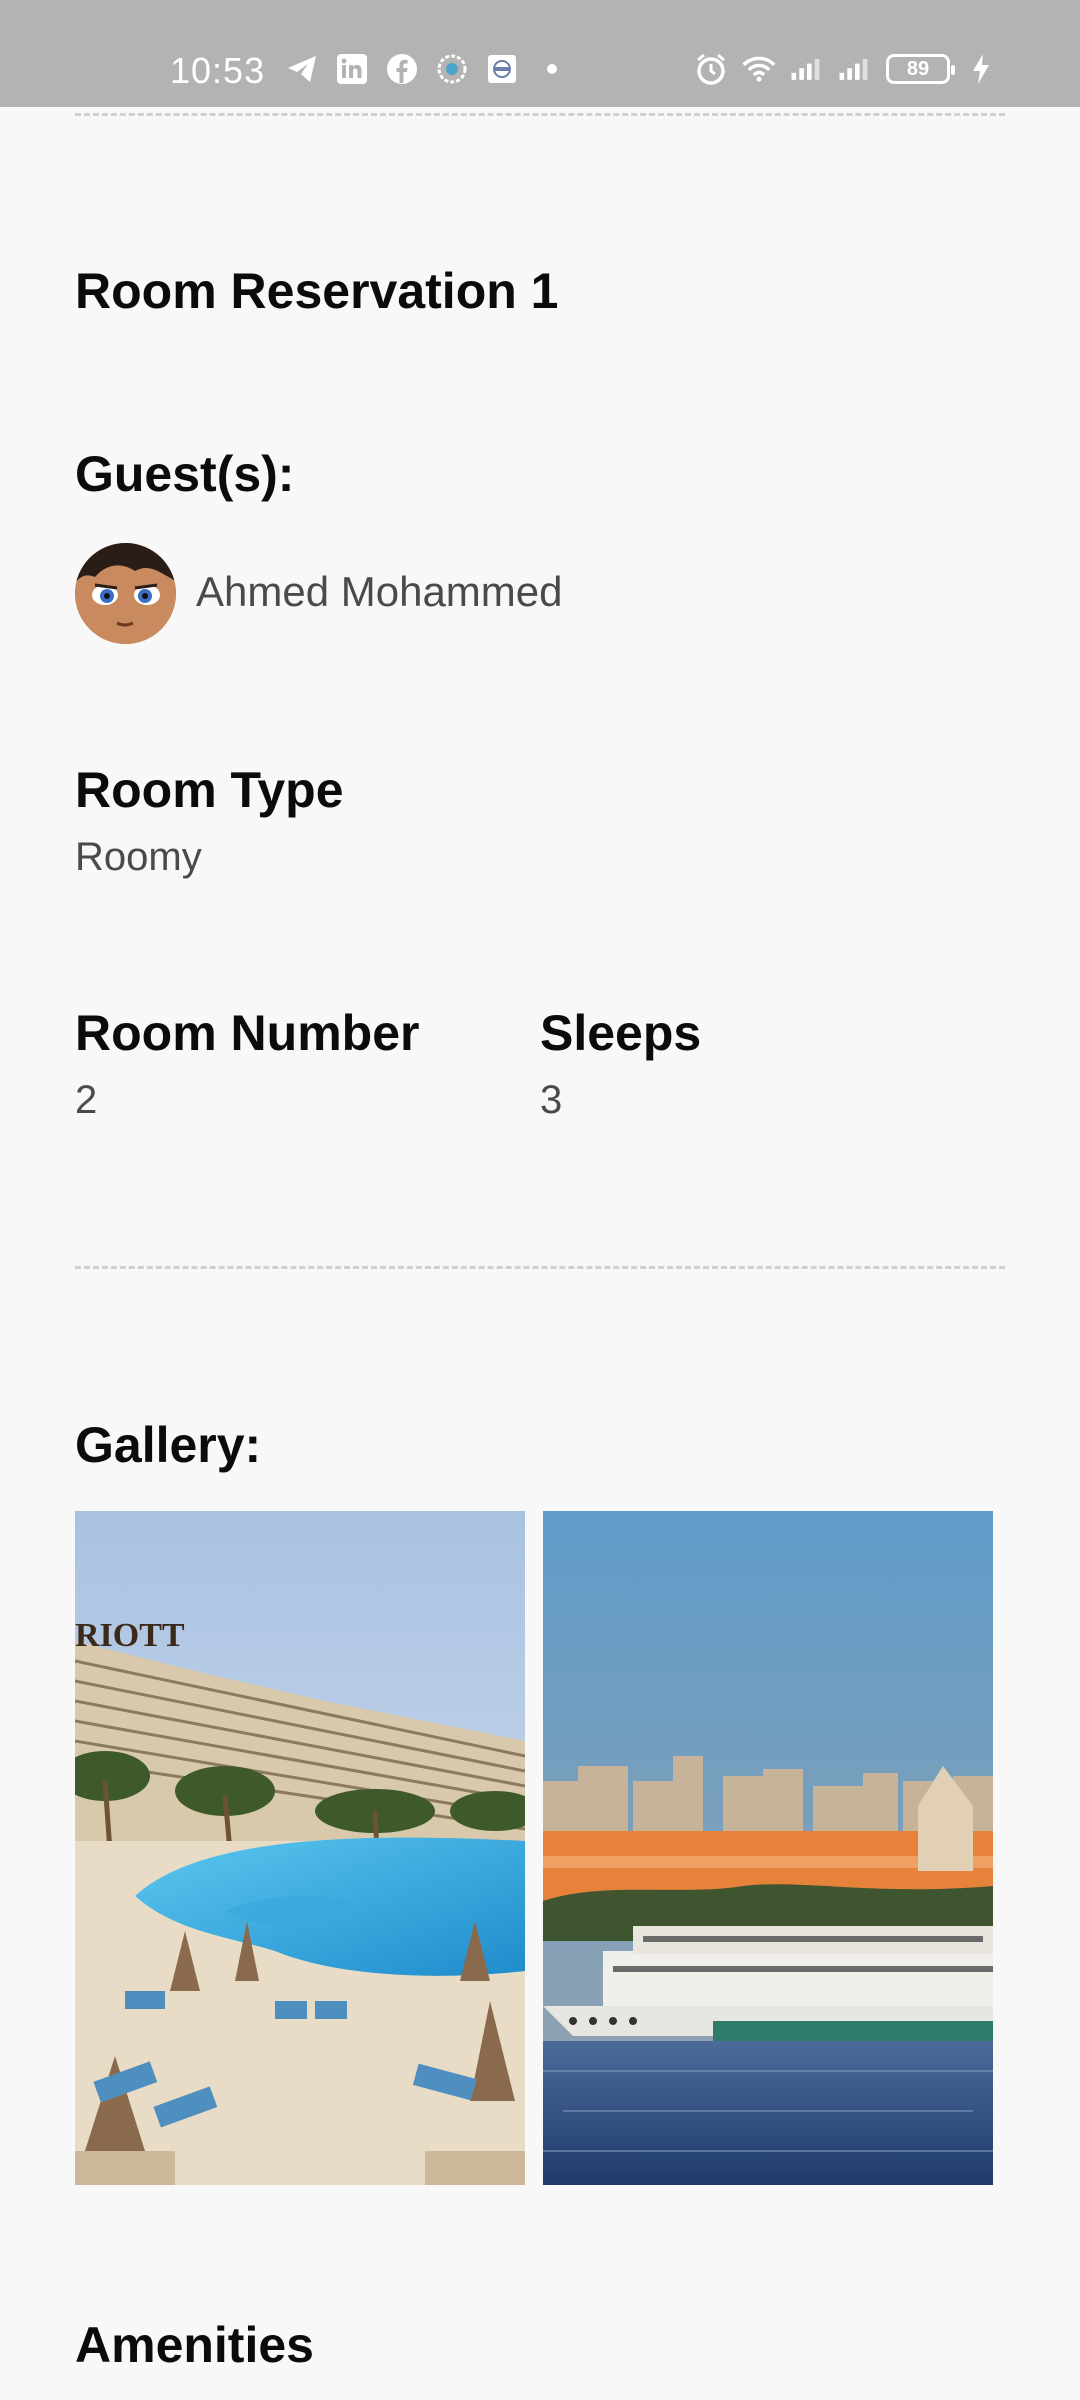  Describe the element at coordinates (768, 1848) in the screenshot. I see `nile-river-photo` at that location.